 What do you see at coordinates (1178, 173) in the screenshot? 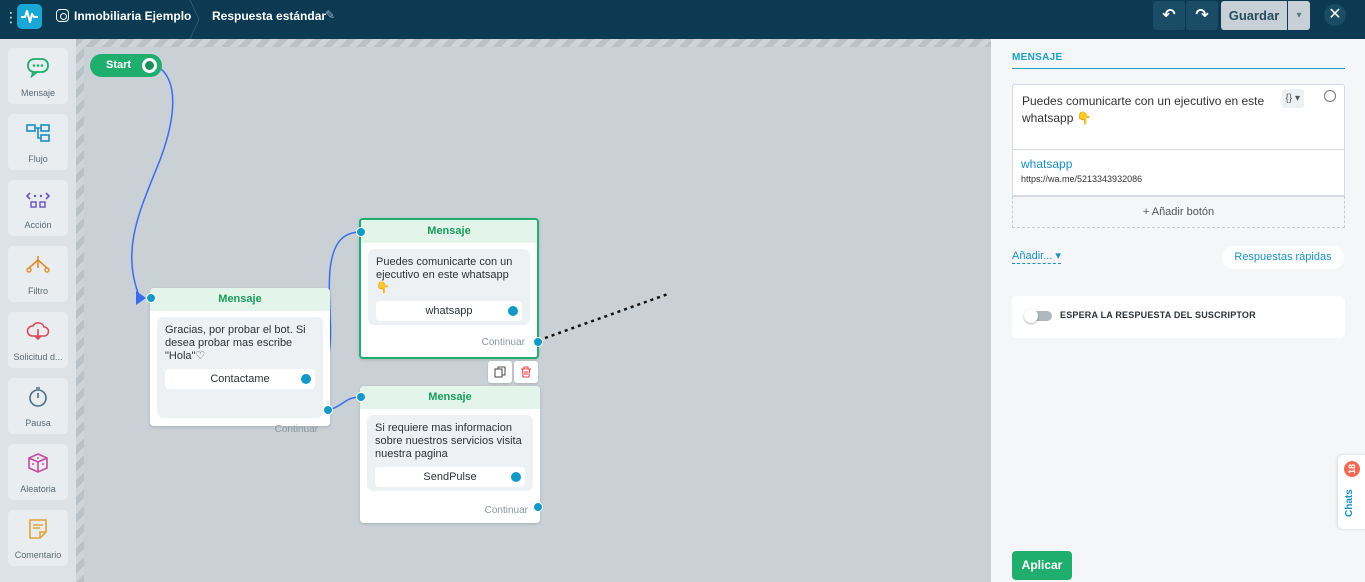
I see `url-button-item: whatsapp https://wa.me/5213343932086` at bounding box center [1178, 173].